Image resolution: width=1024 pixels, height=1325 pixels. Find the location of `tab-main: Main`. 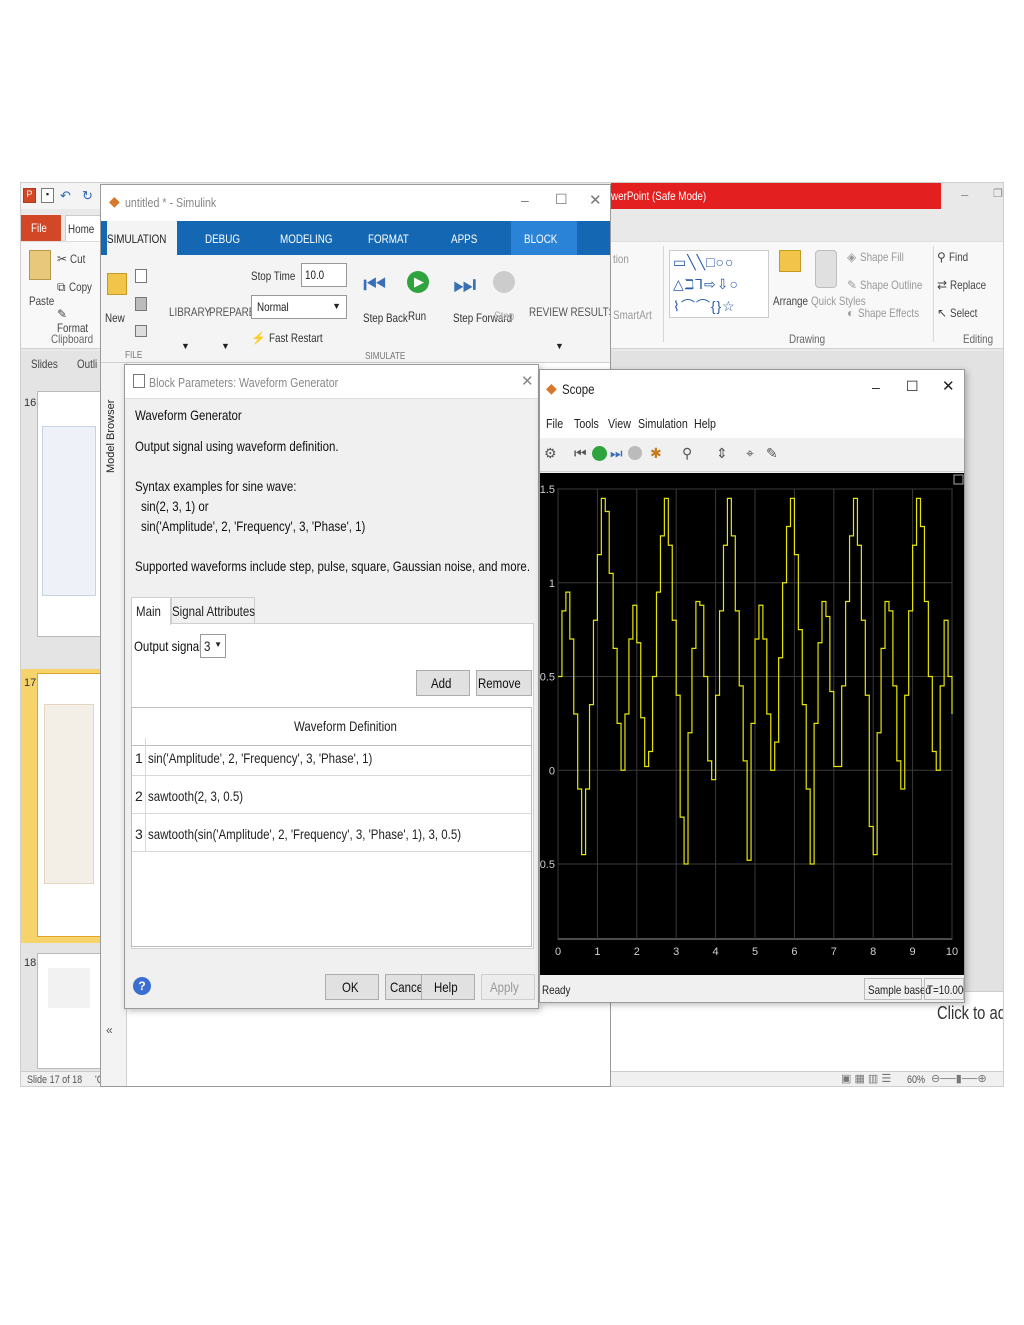

tab-main: Main is located at coordinates (151, 611).